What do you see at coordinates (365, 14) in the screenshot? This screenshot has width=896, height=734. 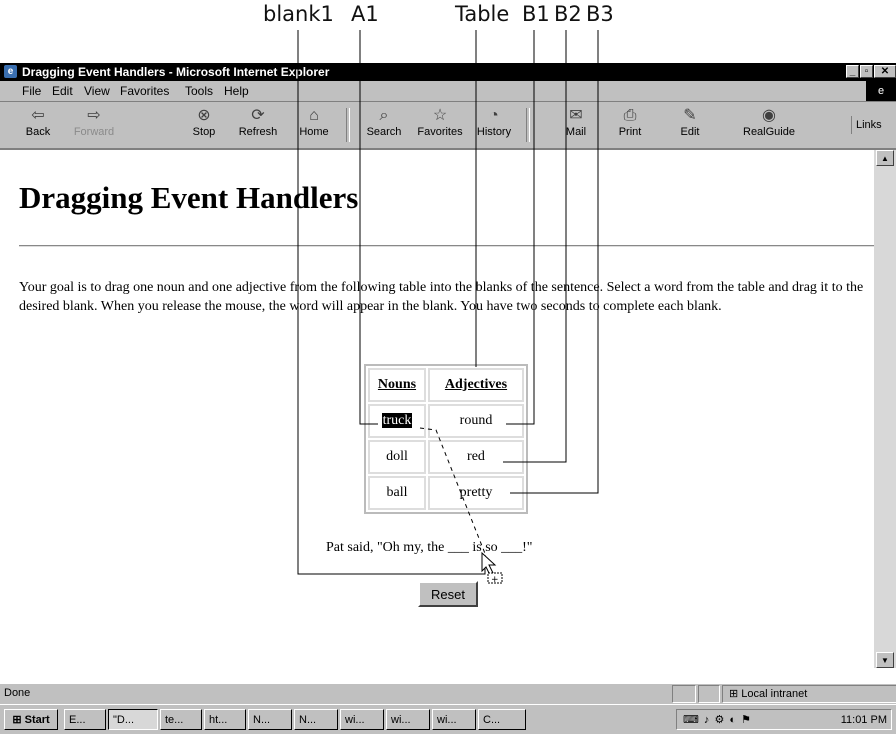 I see `callout-a1: A1` at bounding box center [365, 14].